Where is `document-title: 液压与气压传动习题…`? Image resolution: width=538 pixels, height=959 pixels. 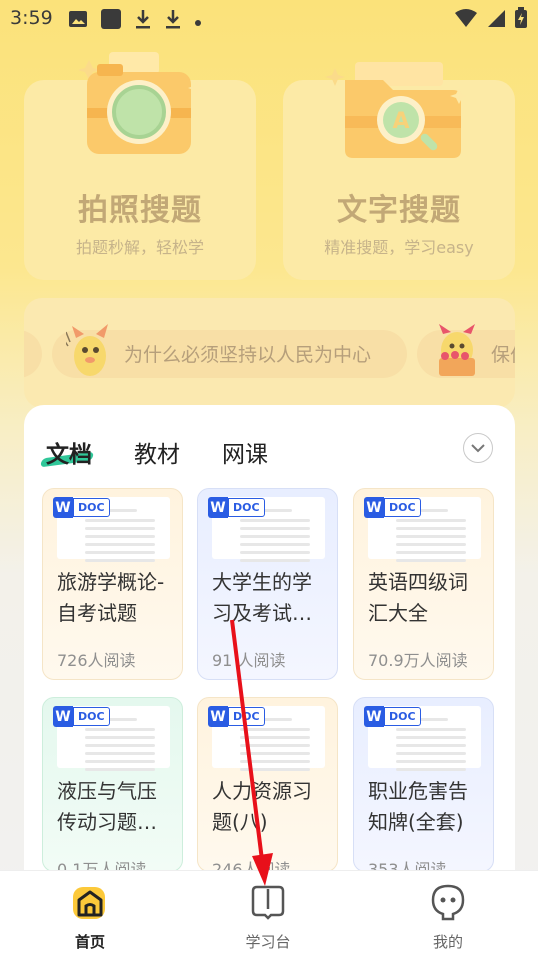 document-title: 液压与气压传动习题… is located at coordinates (107, 806).